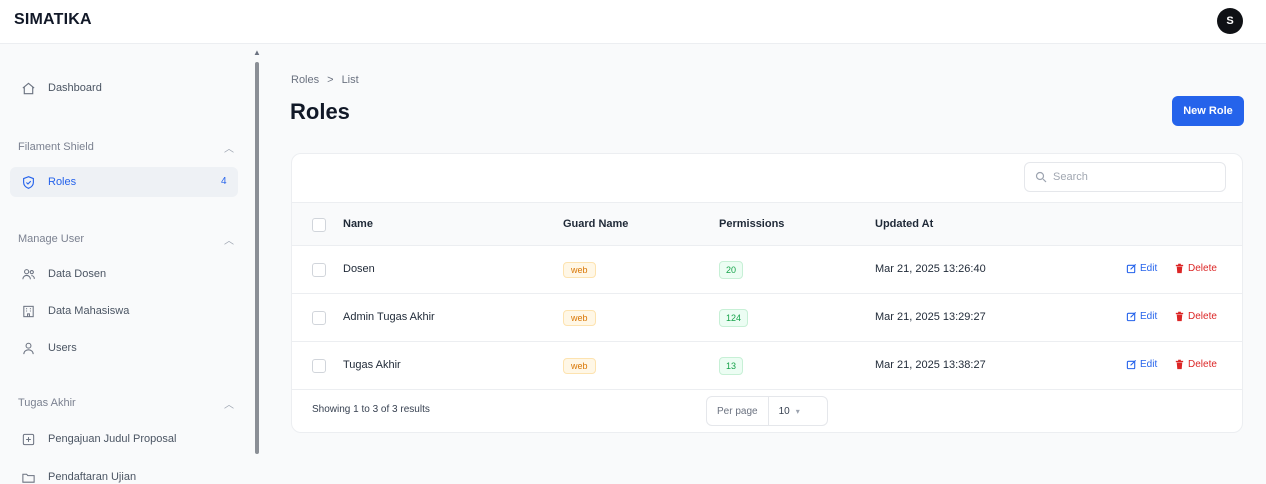 Image resolution: width=1266 pixels, height=484 pixels. Describe the element at coordinates (75, 88) in the screenshot. I see `sidebar-item-label: Dashboard` at that location.